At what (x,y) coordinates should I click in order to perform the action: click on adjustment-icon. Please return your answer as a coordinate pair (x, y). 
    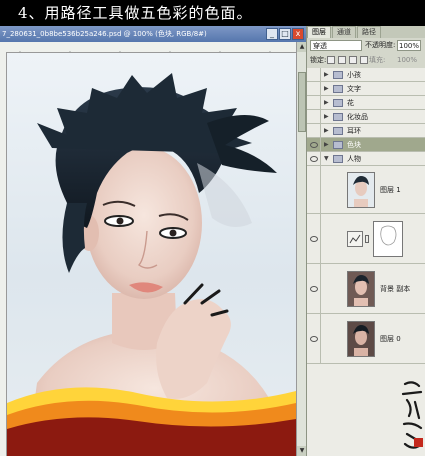
    Looking at the image, I should click on (355, 239).